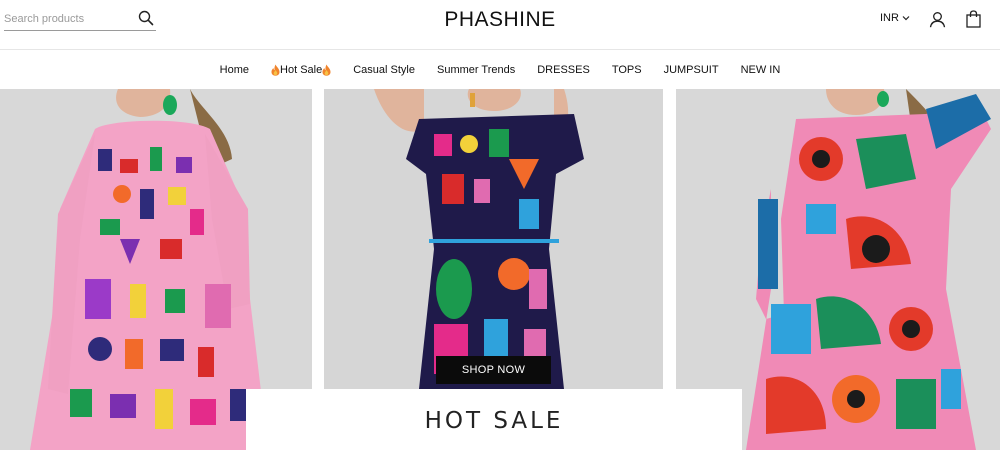 The image size is (1000, 450). I want to click on nav-item-tops: TOPS, so click(627, 70).